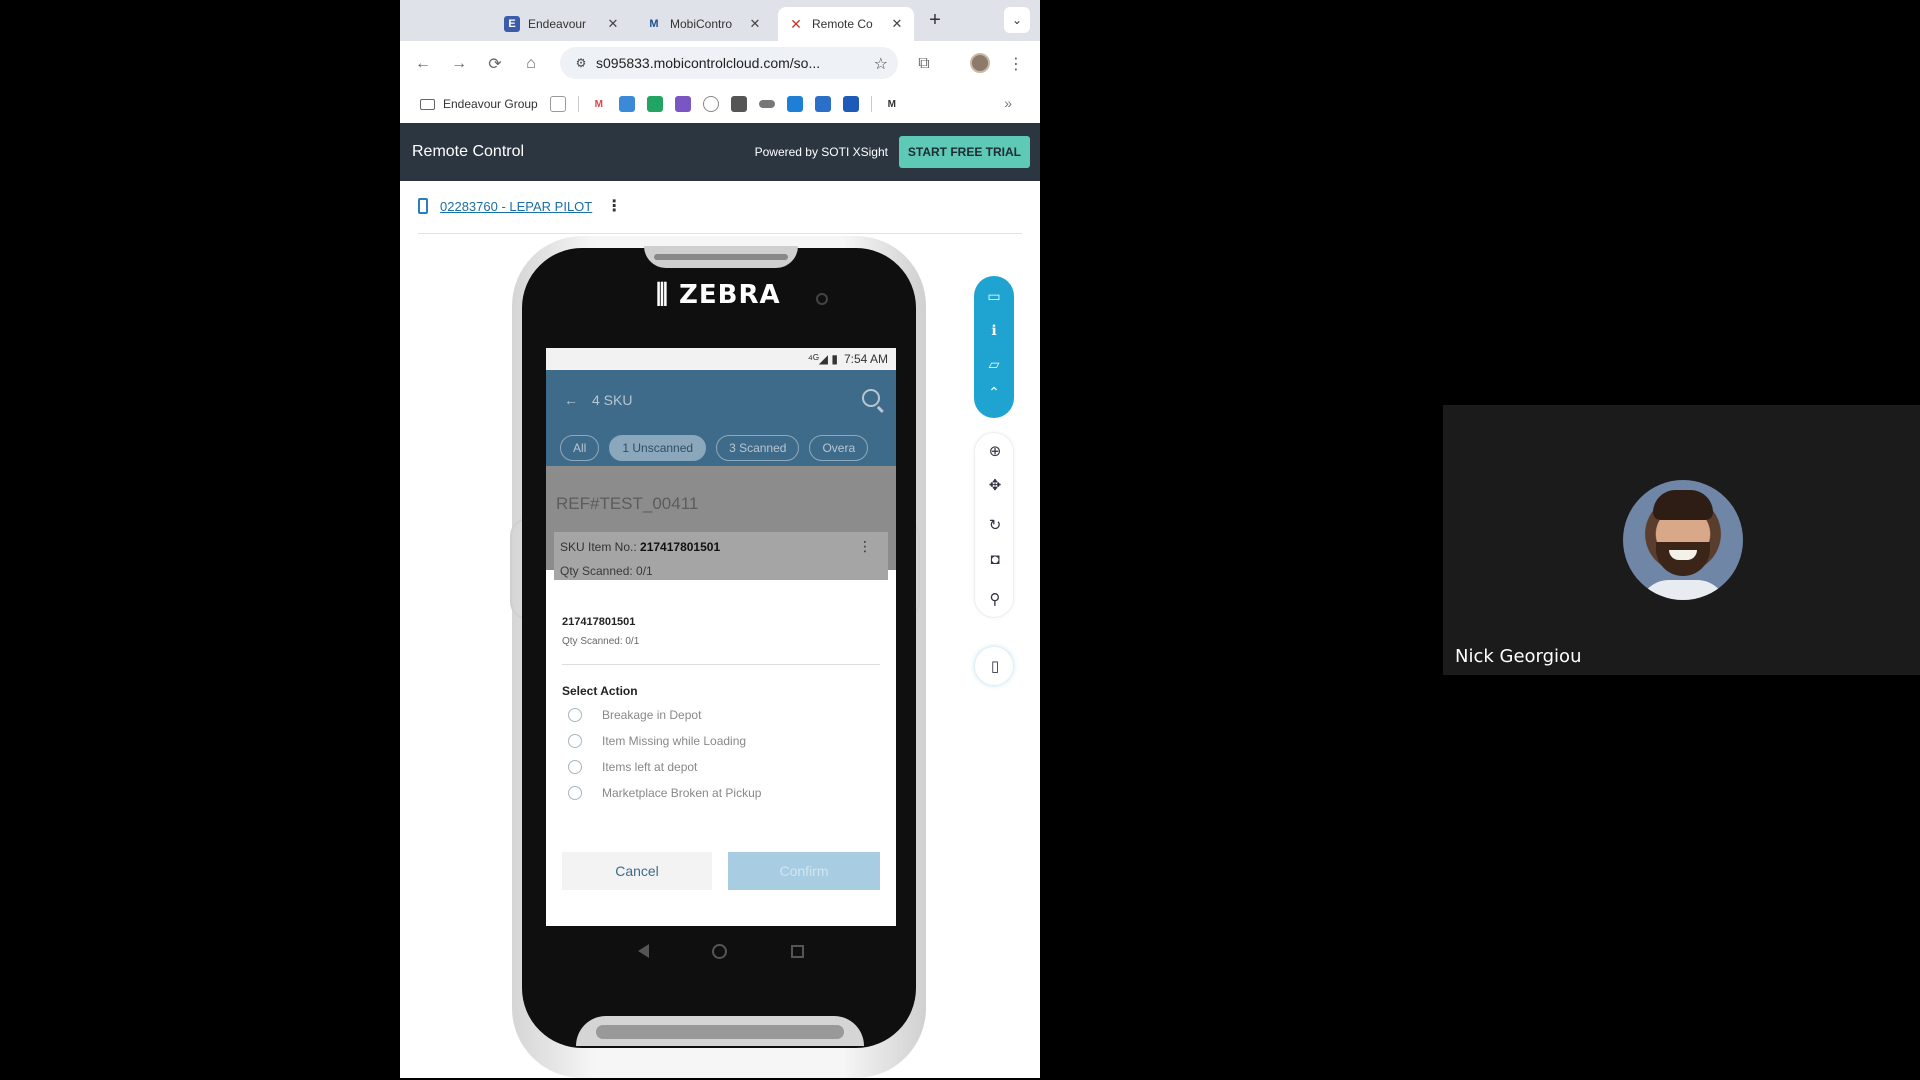 Image resolution: width=1920 pixels, height=1080 pixels. Describe the element at coordinates (562, 24) in the screenshot. I see `tab-endeavour: E Endeavour ✕` at that location.